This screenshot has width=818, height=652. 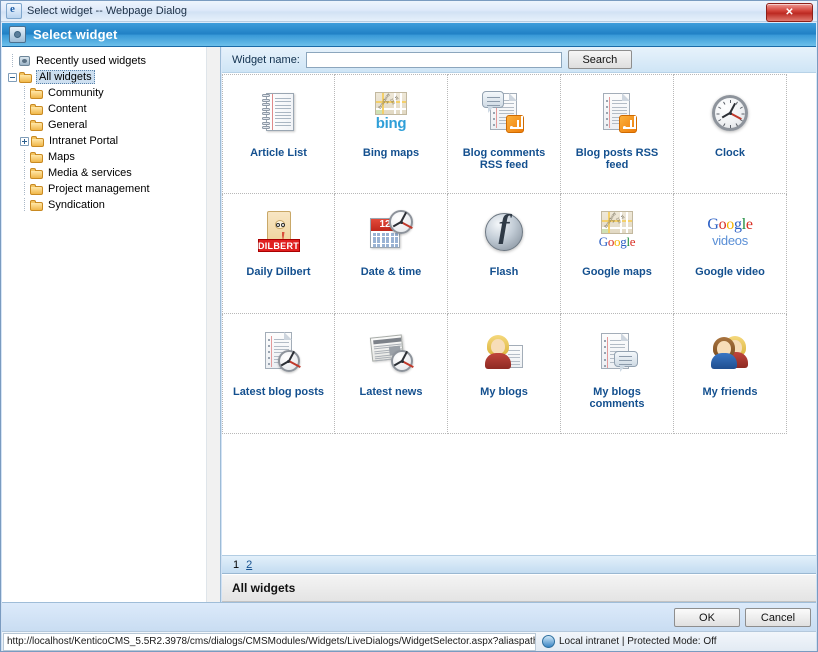 What do you see at coordinates (778, 617) in the screenshot?
I see `cancel-button: Cancel` at bounding box center [778, 617].